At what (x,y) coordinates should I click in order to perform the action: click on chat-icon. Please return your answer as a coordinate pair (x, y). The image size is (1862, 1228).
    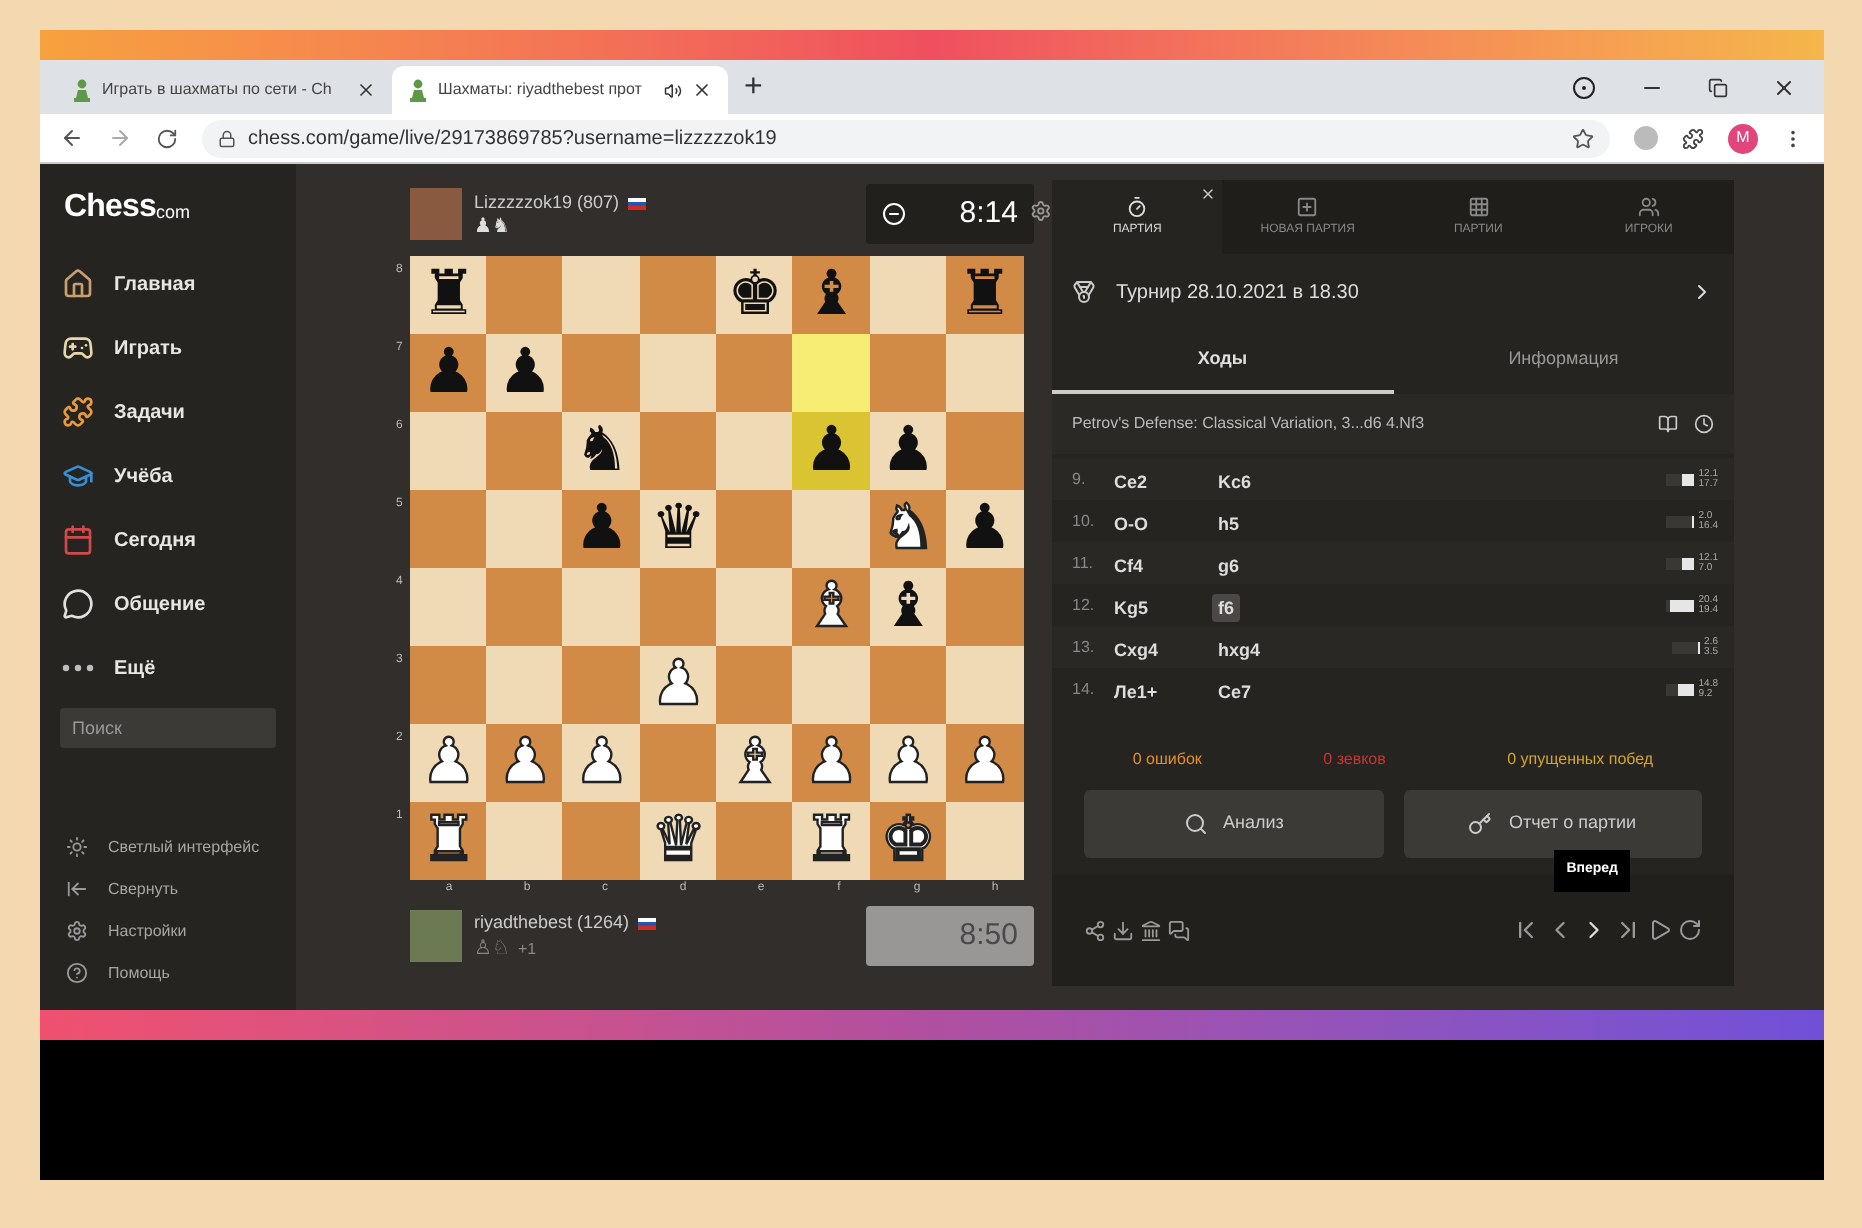
    Looking at the image, I should click on (1179, 930).